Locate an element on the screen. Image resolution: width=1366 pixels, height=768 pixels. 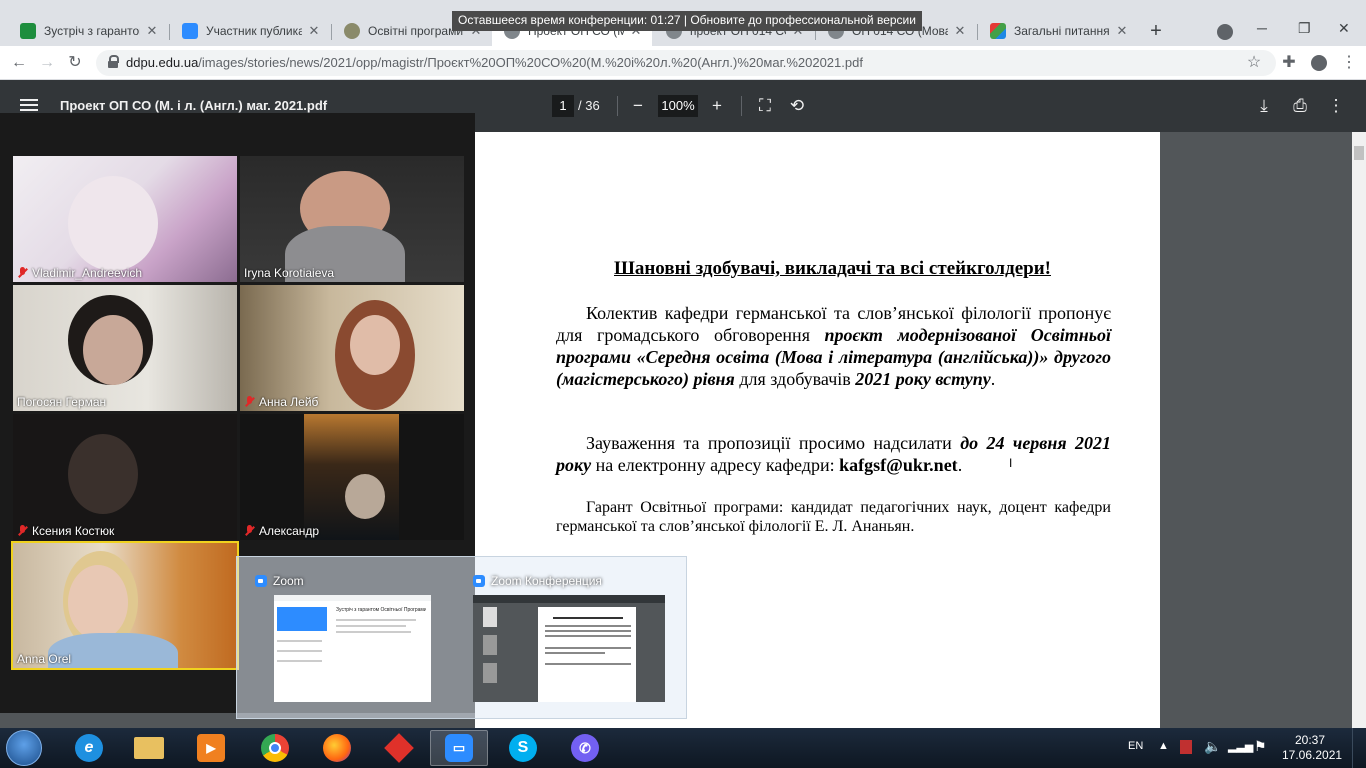
tab-search-icon is located at coordinates (1225, 32).